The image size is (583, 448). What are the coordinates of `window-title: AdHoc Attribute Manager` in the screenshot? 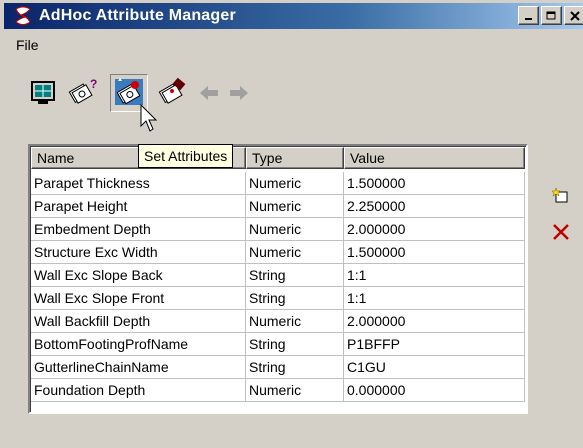 It's located at (137, 15).